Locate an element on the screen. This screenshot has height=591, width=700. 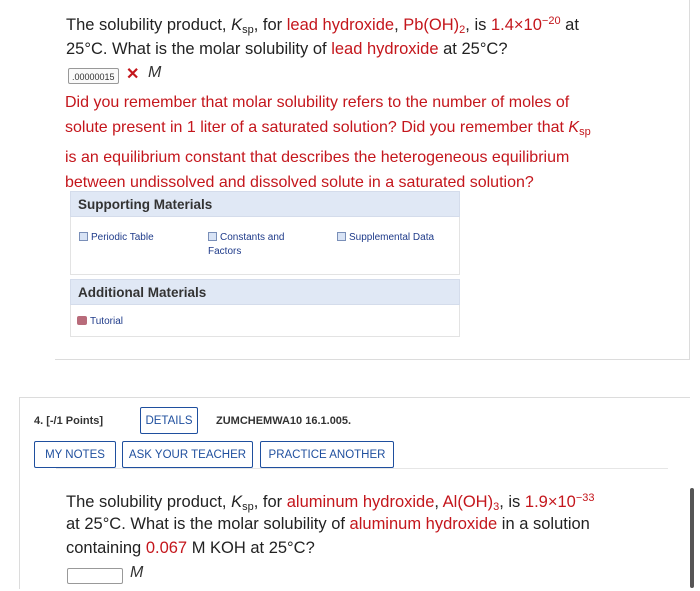
question-code: ZUMCHEMWA10 16.1.005. is located at coordinates (284, 421).